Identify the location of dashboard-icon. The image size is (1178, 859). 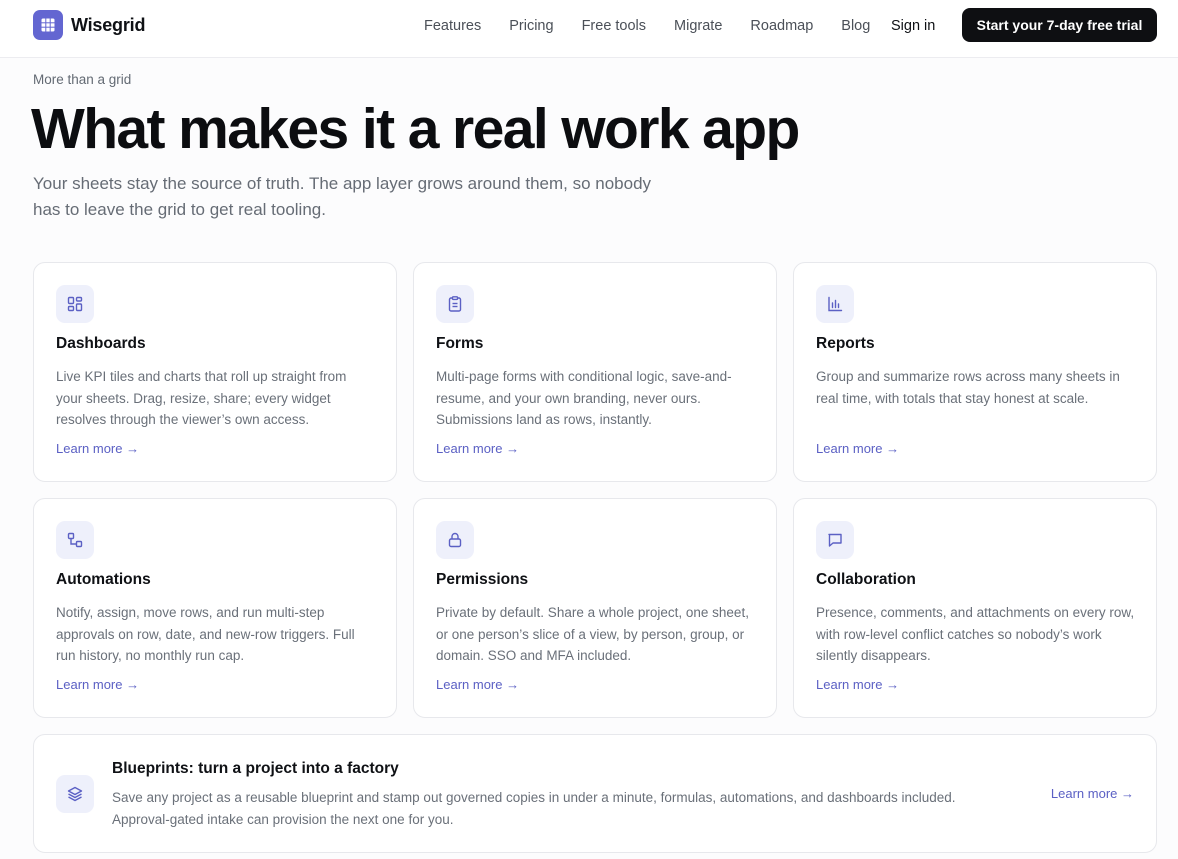
(75, 304).